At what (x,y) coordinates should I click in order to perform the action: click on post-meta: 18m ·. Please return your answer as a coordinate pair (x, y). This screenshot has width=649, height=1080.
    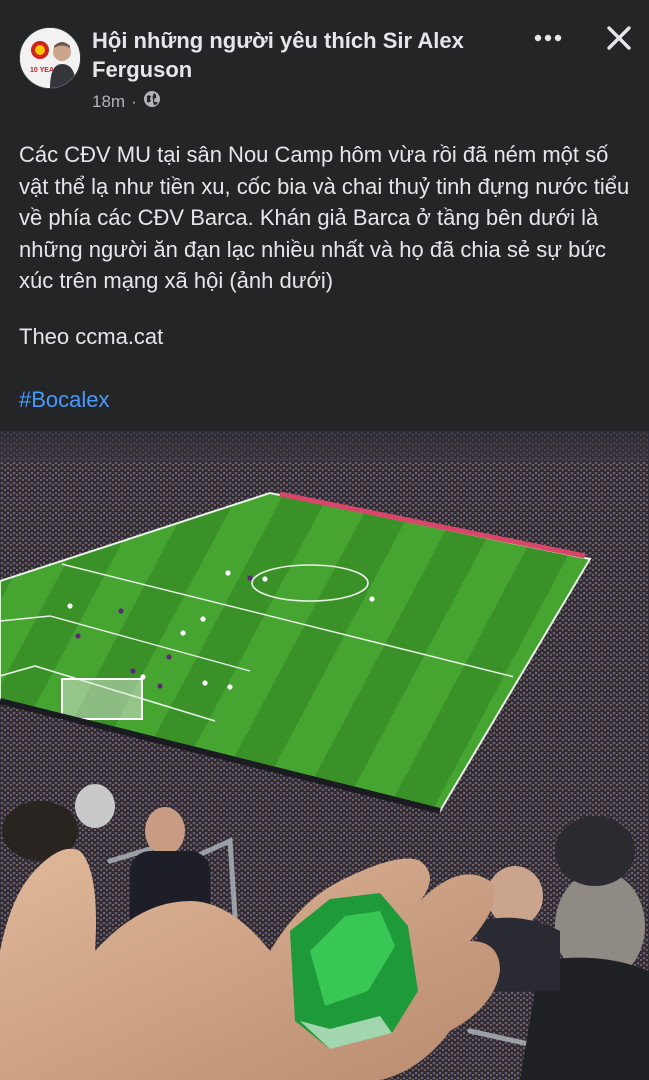
    Looking at the image, I should click on (126, 101).